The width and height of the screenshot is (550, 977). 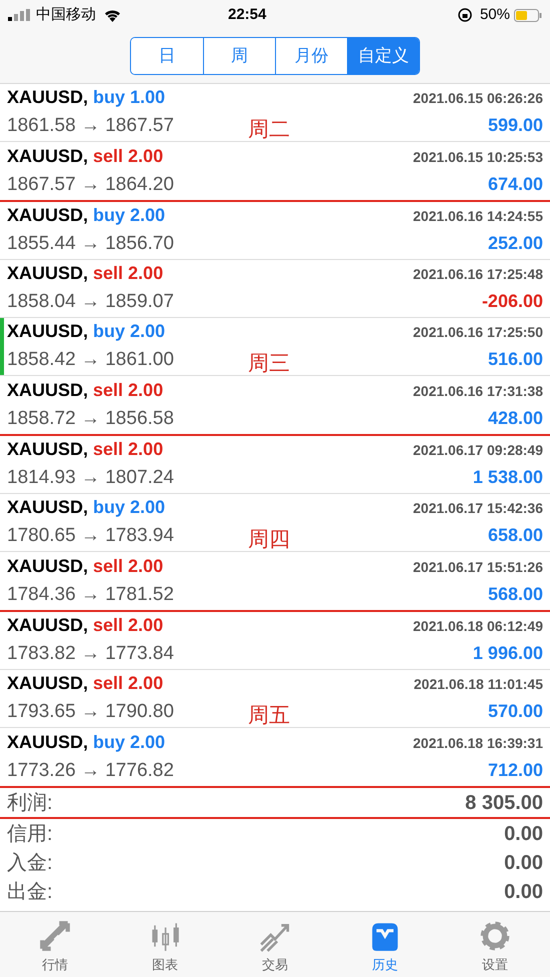 What do you see at coordinates (478, 98) in the screenshot?
I see `trade-time: 2021.06.15 06:26:26` at bounding box center [478, 98].